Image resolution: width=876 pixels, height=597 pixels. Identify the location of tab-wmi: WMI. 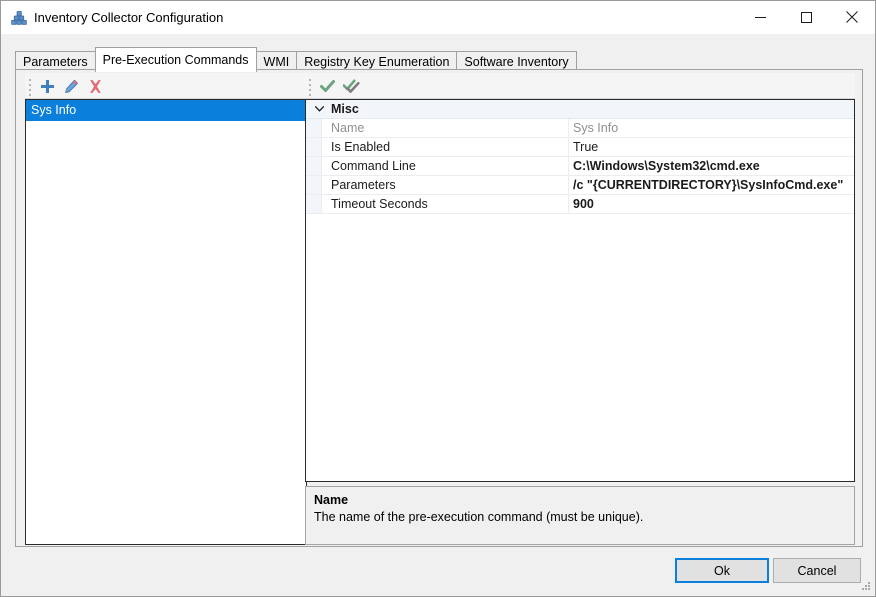
(276, 60).